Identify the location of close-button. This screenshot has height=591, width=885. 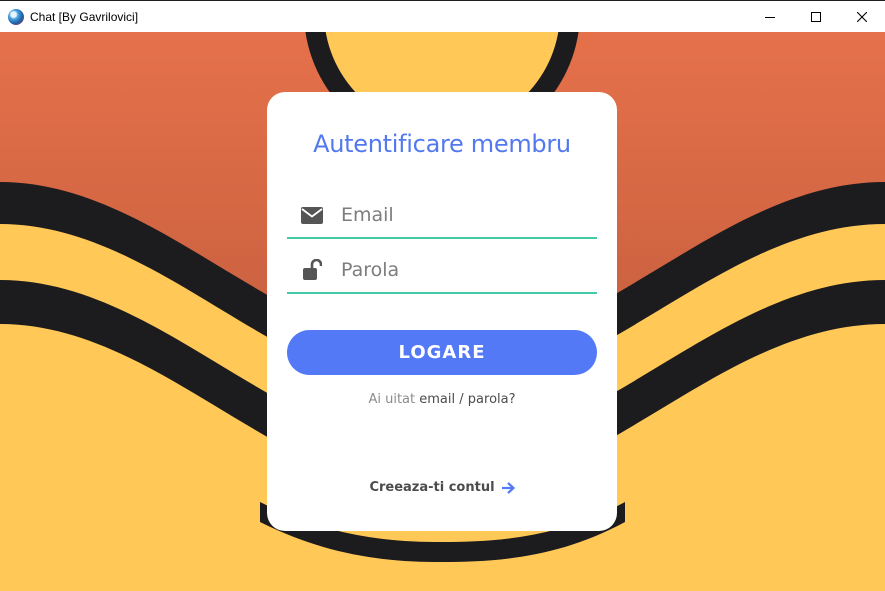
(862, 16).